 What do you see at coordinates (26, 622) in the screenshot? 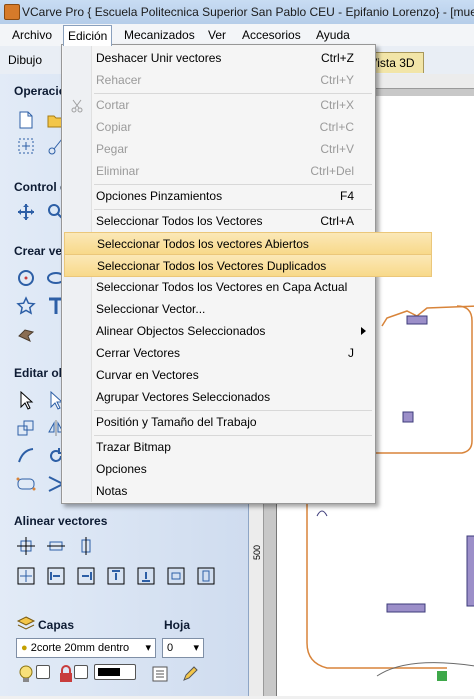
I see `layers-icon` at bounding box center [26, 622].